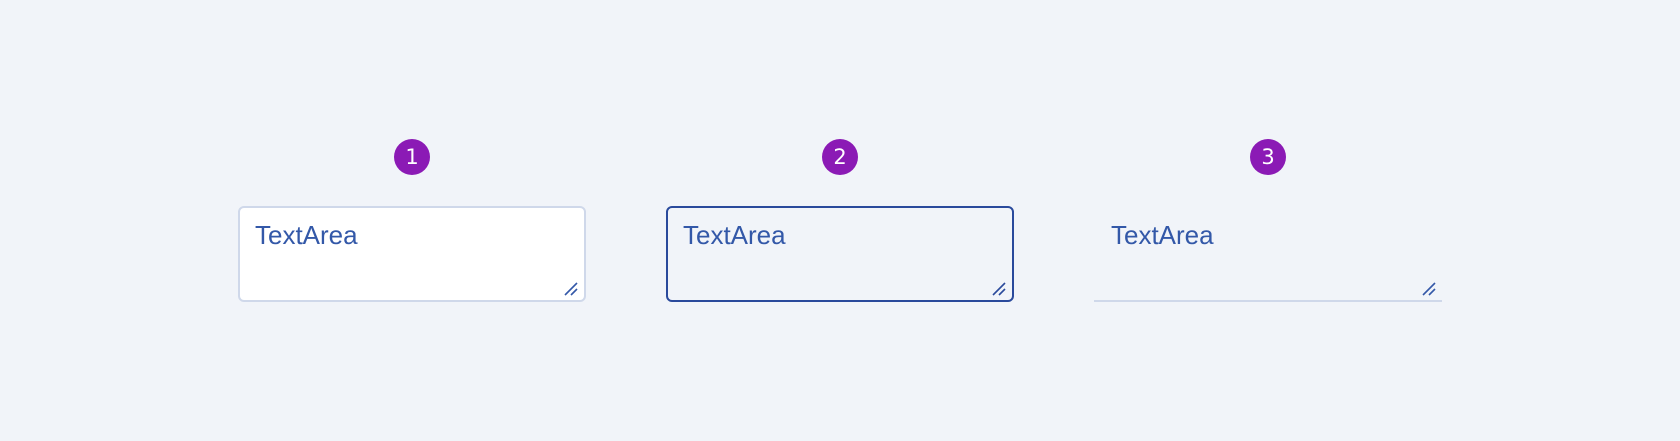 The width and height of the screenshot is (1680, 441). I want to click on step-badge: 1, so click(412, 157).